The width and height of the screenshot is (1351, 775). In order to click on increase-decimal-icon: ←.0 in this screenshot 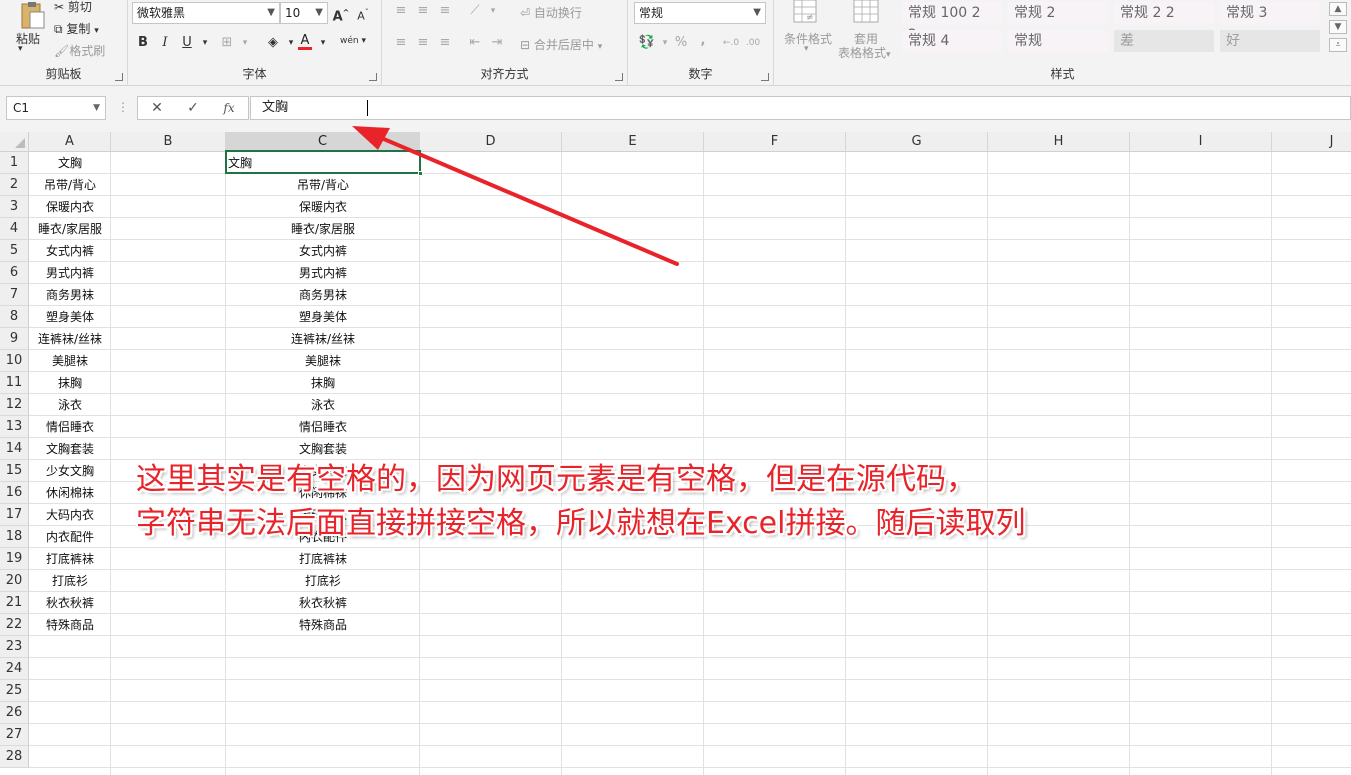, I will do `click(731, 43)`.